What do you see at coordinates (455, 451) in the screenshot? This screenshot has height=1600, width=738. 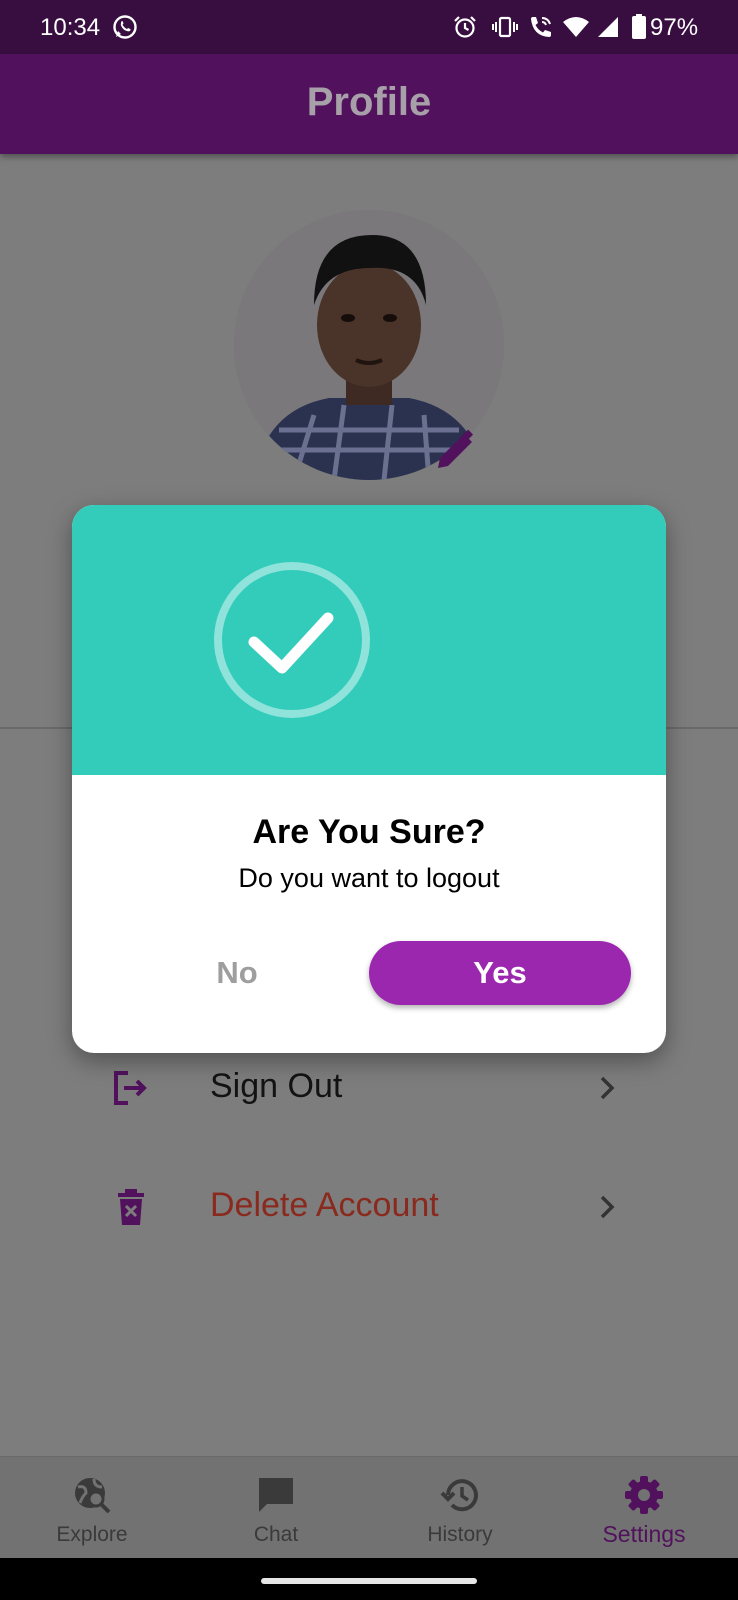 I see `edit-avatar-pencil-icon` at bounding box center [455, 451].